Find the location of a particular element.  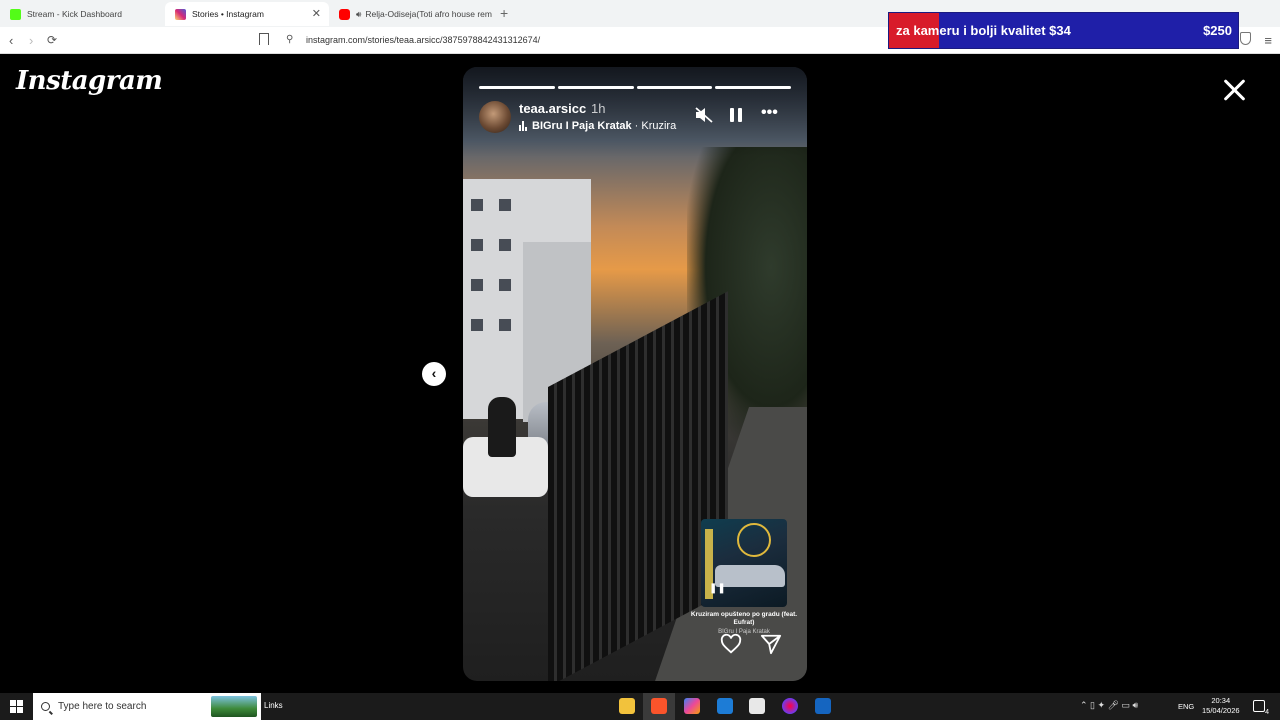

tab-title: Relja-Odiseja(Toti afro house rem is located at coordinates (428, 14).